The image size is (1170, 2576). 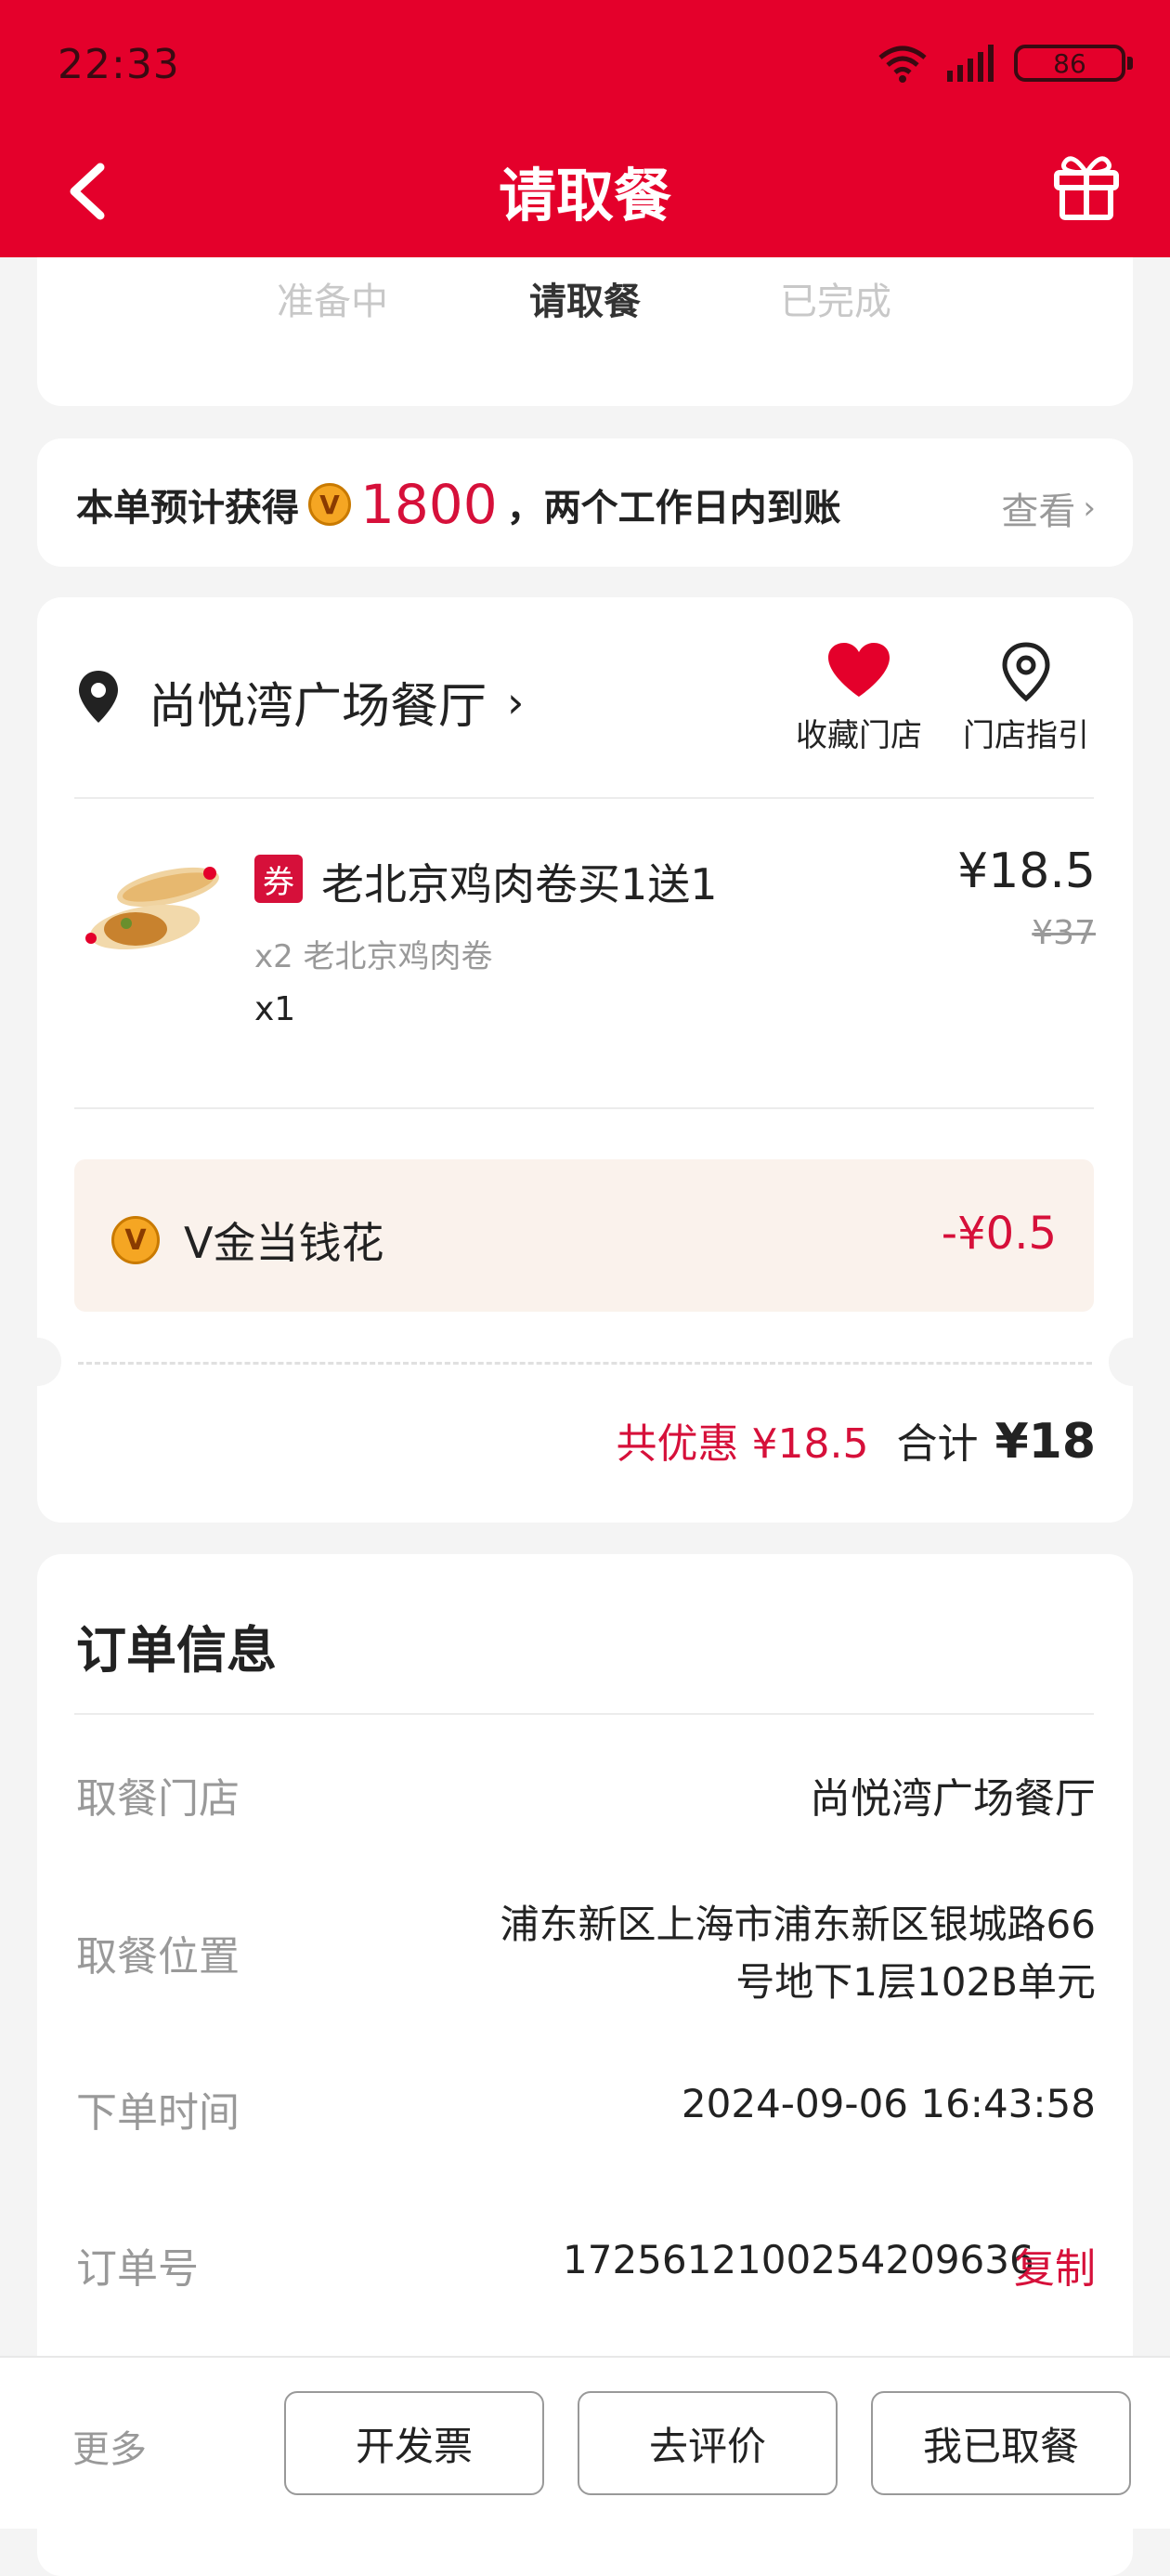 What do you see at coordinates (519, 884) in the screenshot?
I see `item-name: 老北京鸡肉卷买1送1` at bounding box center [519, 884].